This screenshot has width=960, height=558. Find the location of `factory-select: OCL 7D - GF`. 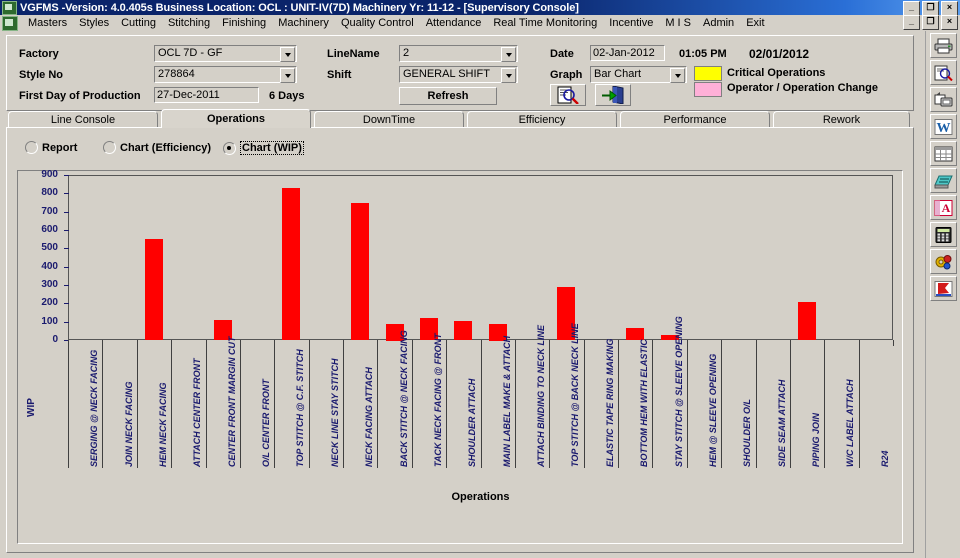

factory-select: OCL 7D - GF is located at coordinates (225, 53).